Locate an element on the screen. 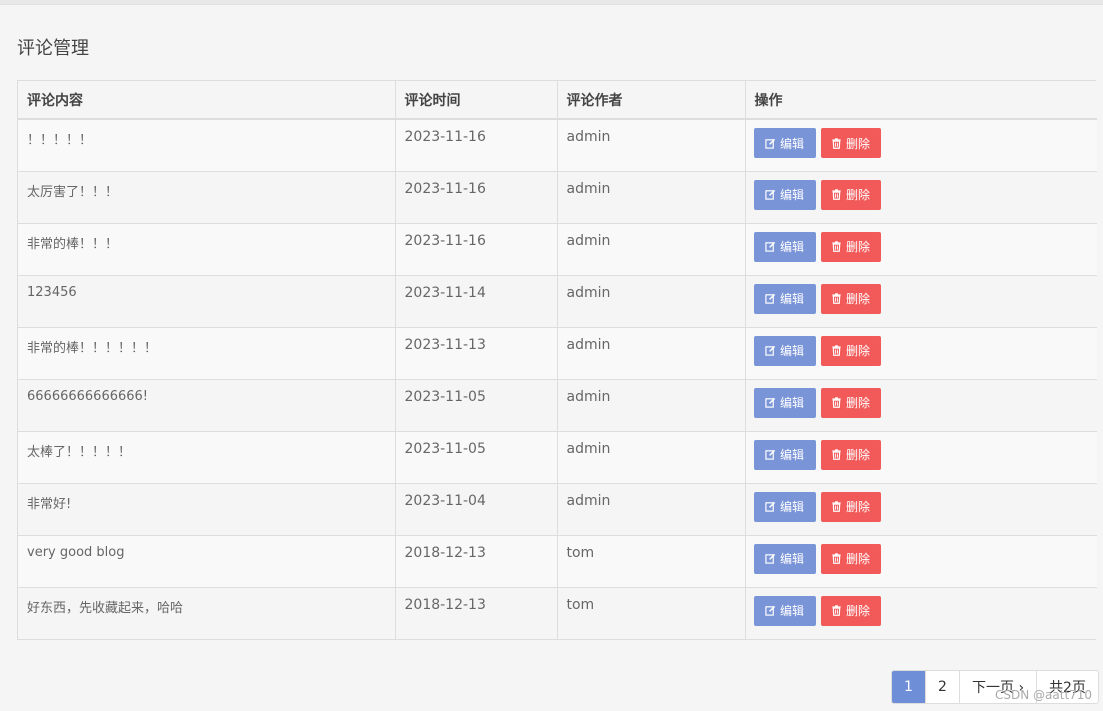 Image resolution: width=1103 pixels, height=711 pixels. table-row: 非常的棒！！！ 2023-11-16 admin 编辑 删除 is located at coordinates (557, 248).